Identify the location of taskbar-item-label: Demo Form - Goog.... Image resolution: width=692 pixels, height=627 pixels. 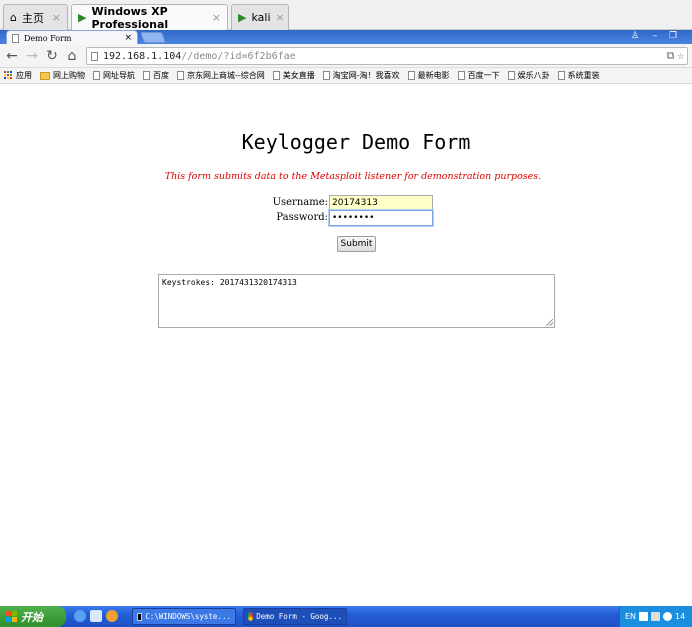
(299, 616).